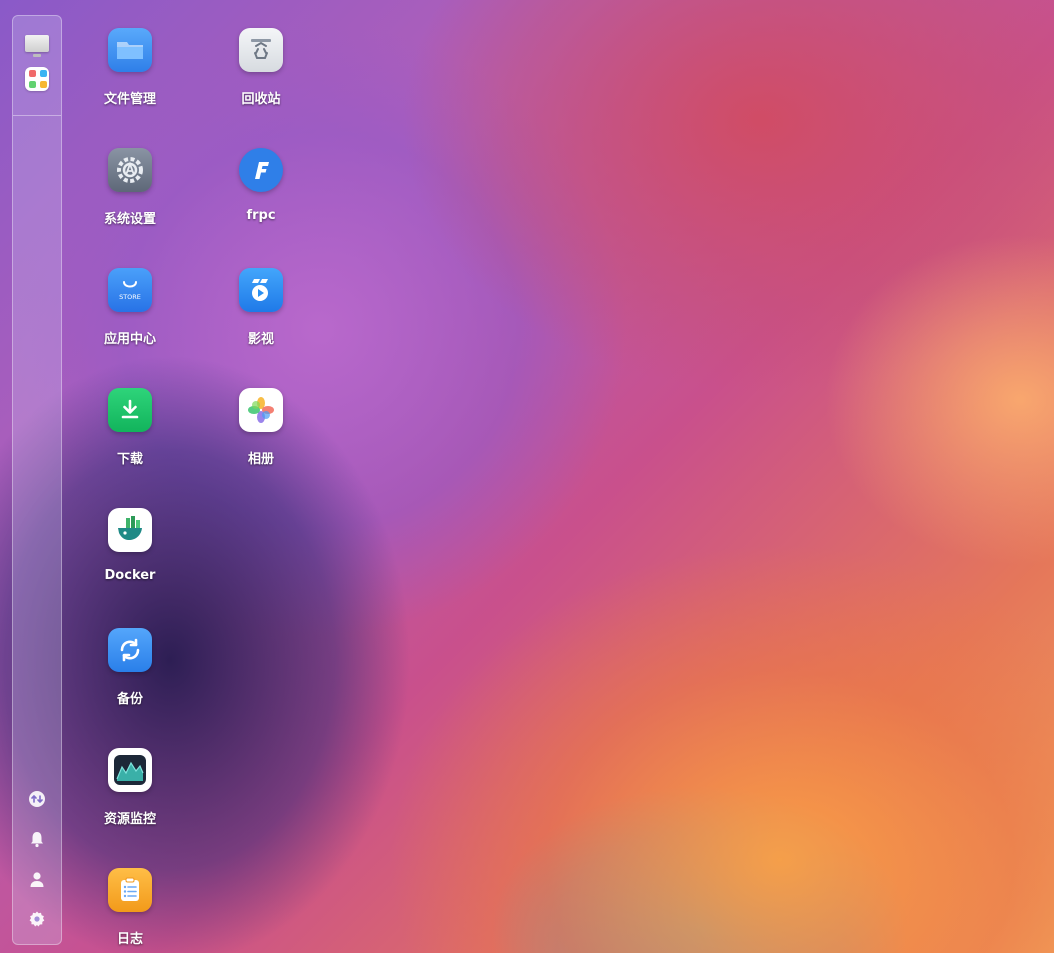 This screenshot has height=968, width=1054. I want to click on download-icon, so click(130, 410).